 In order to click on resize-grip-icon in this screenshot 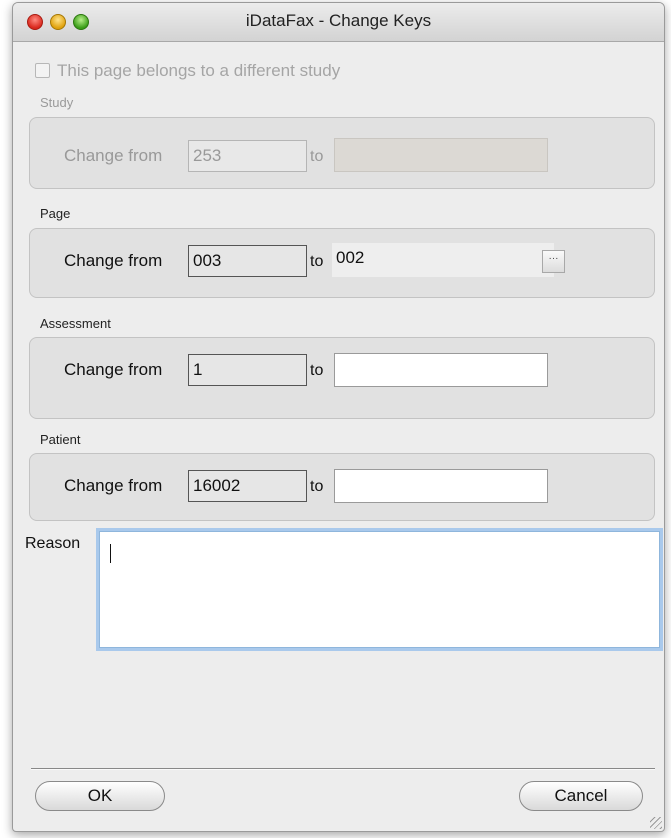, I will do `click(656, 823)`.